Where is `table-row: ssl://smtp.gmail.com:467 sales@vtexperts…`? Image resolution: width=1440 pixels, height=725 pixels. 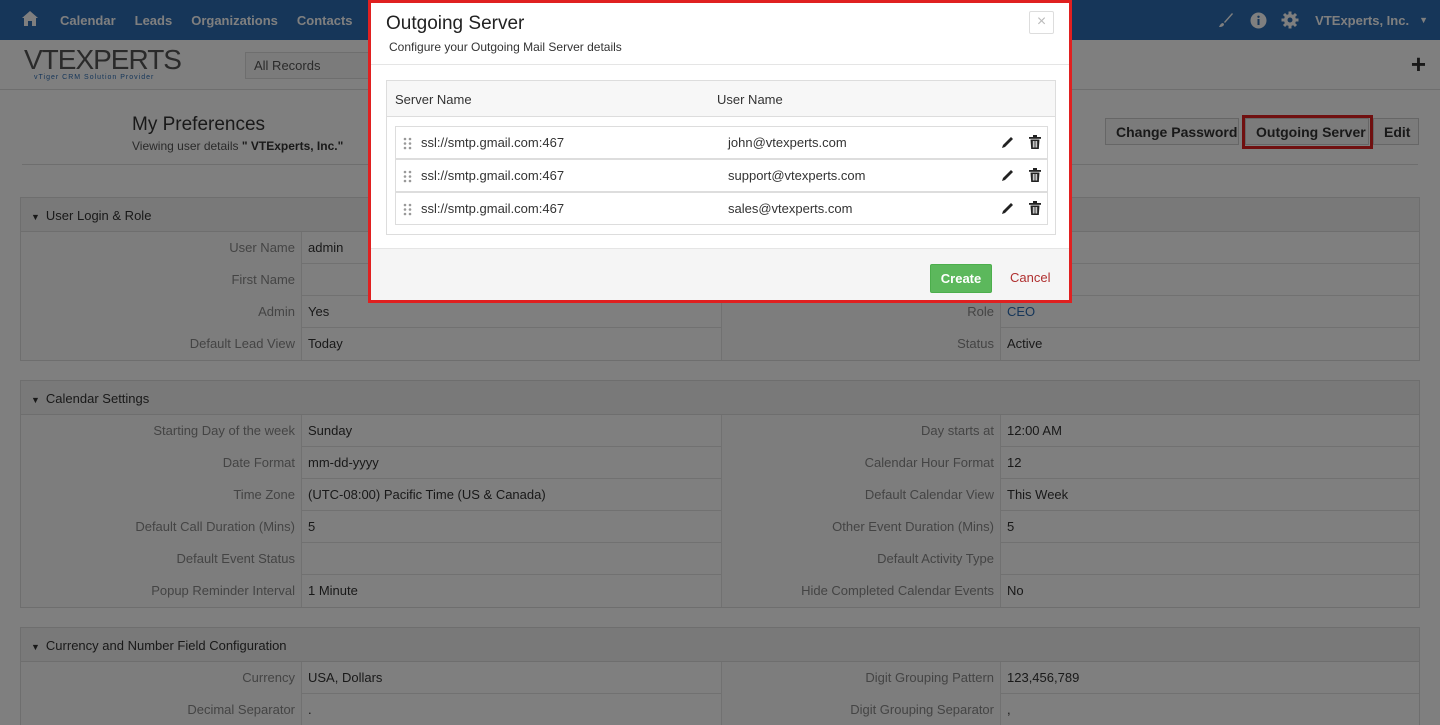 table-row: ssl://smtp.gmail.com:467 sales@vtexperts… is located at coordinates (721, 208).